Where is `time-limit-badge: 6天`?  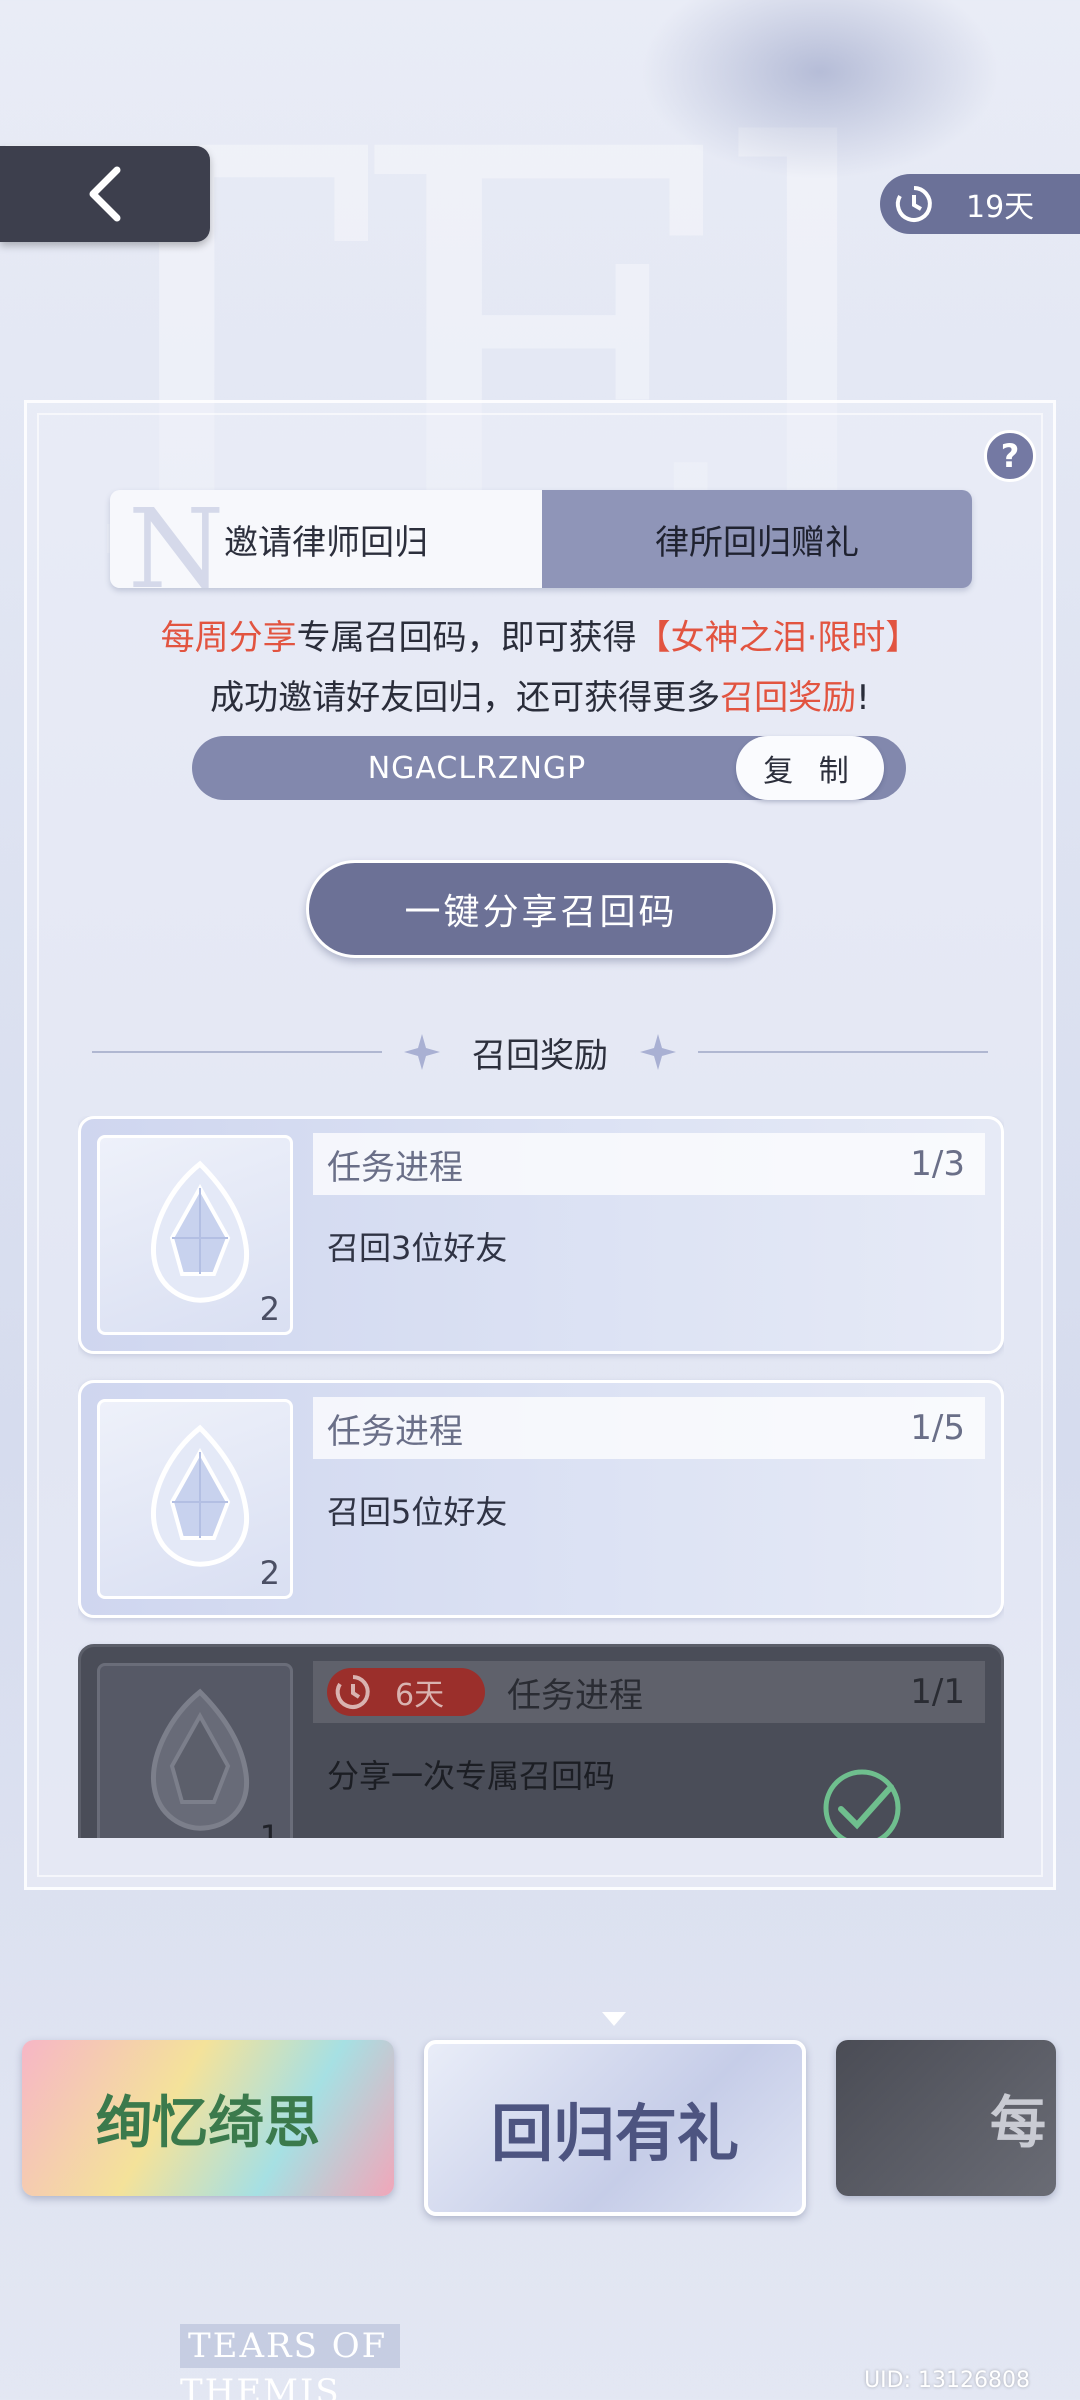 time-limit-badge: 6天 is located at coordinates (406, 1692).